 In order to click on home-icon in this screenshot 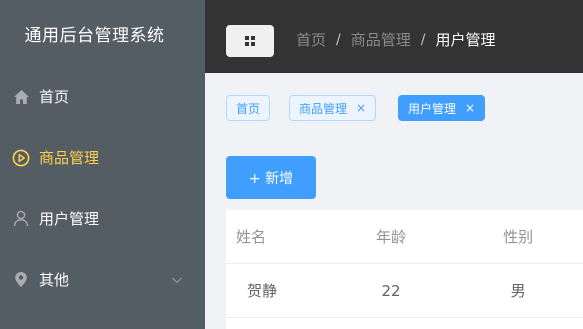, I will do `click(21, 97)`.